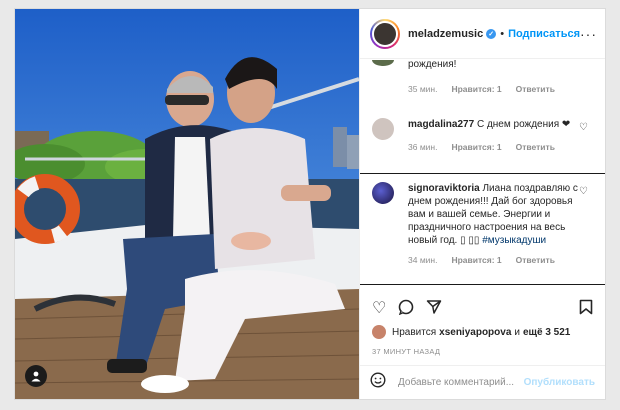 This screenshot has width=620, height=410. I want to click on likes-prefix: Нравится, so click(414, 332).